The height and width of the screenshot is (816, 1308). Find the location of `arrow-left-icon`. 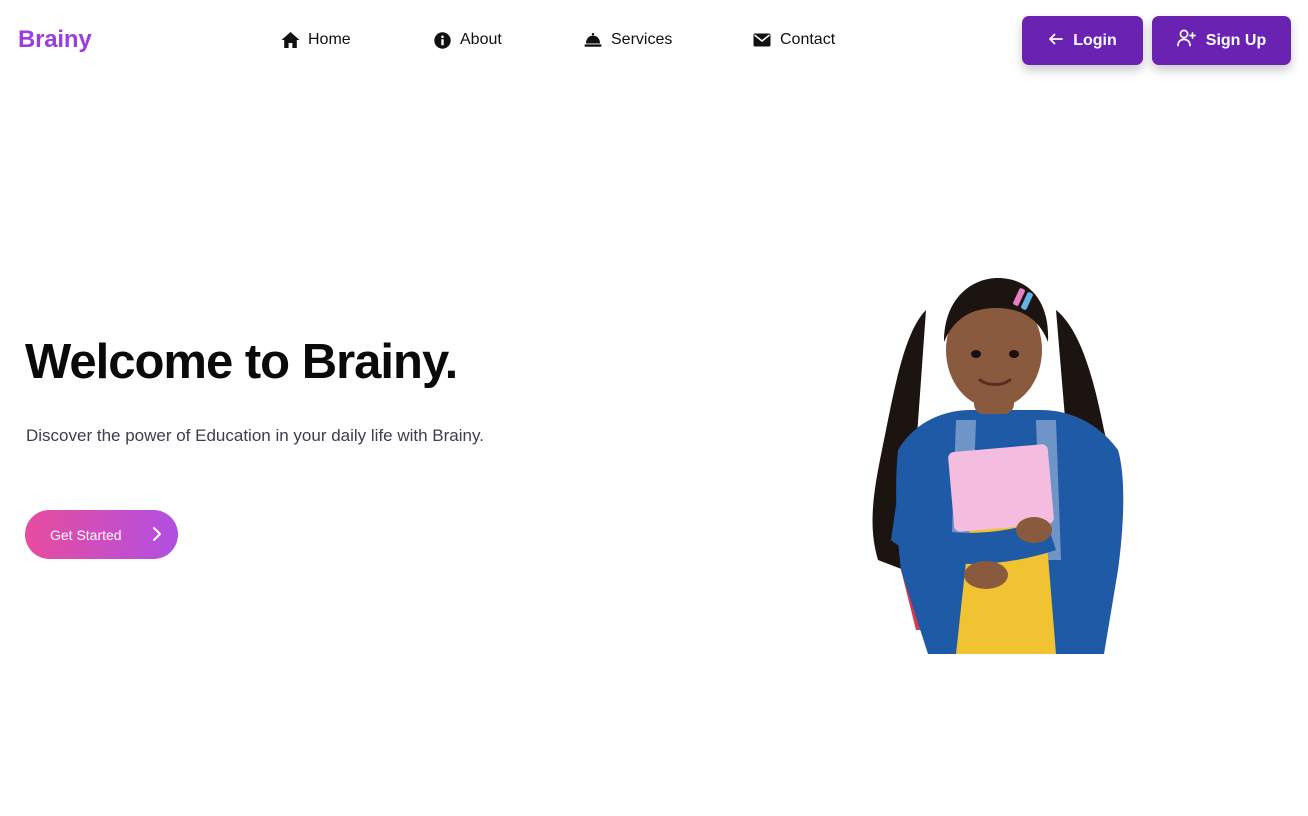

arrow-left-icon is located at coordinates (1056, 41).